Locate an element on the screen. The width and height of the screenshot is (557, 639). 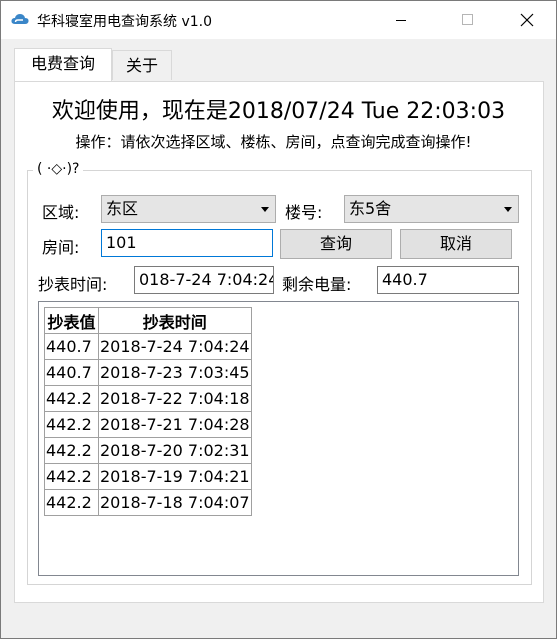
table-header-row: 抄表值 抄表时间 is located at coordinates (148, 320).